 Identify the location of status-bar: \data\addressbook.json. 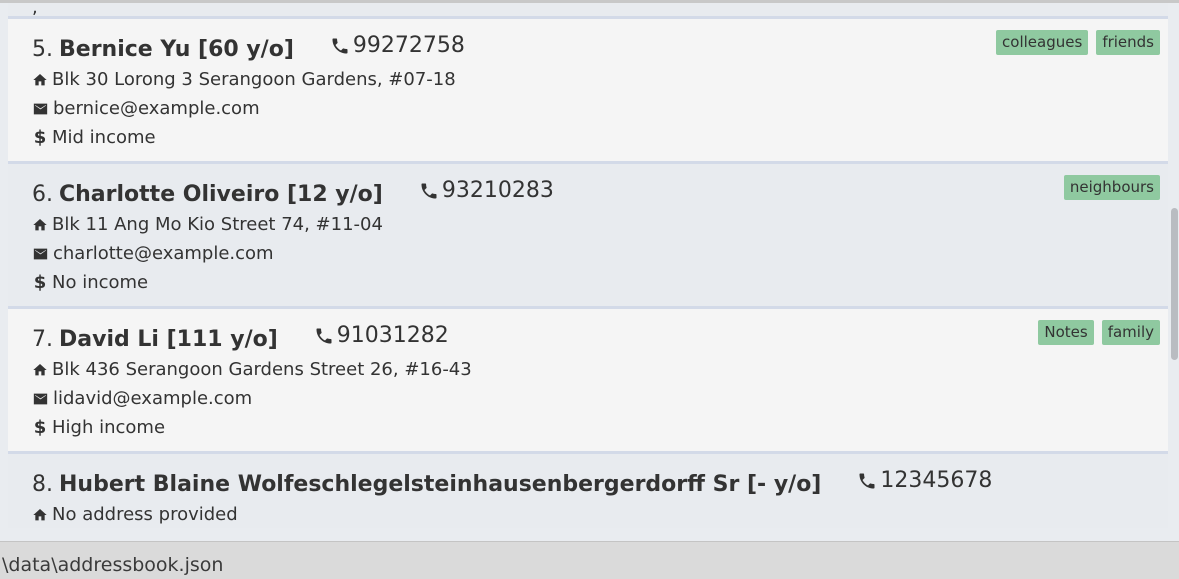
(589, 560).